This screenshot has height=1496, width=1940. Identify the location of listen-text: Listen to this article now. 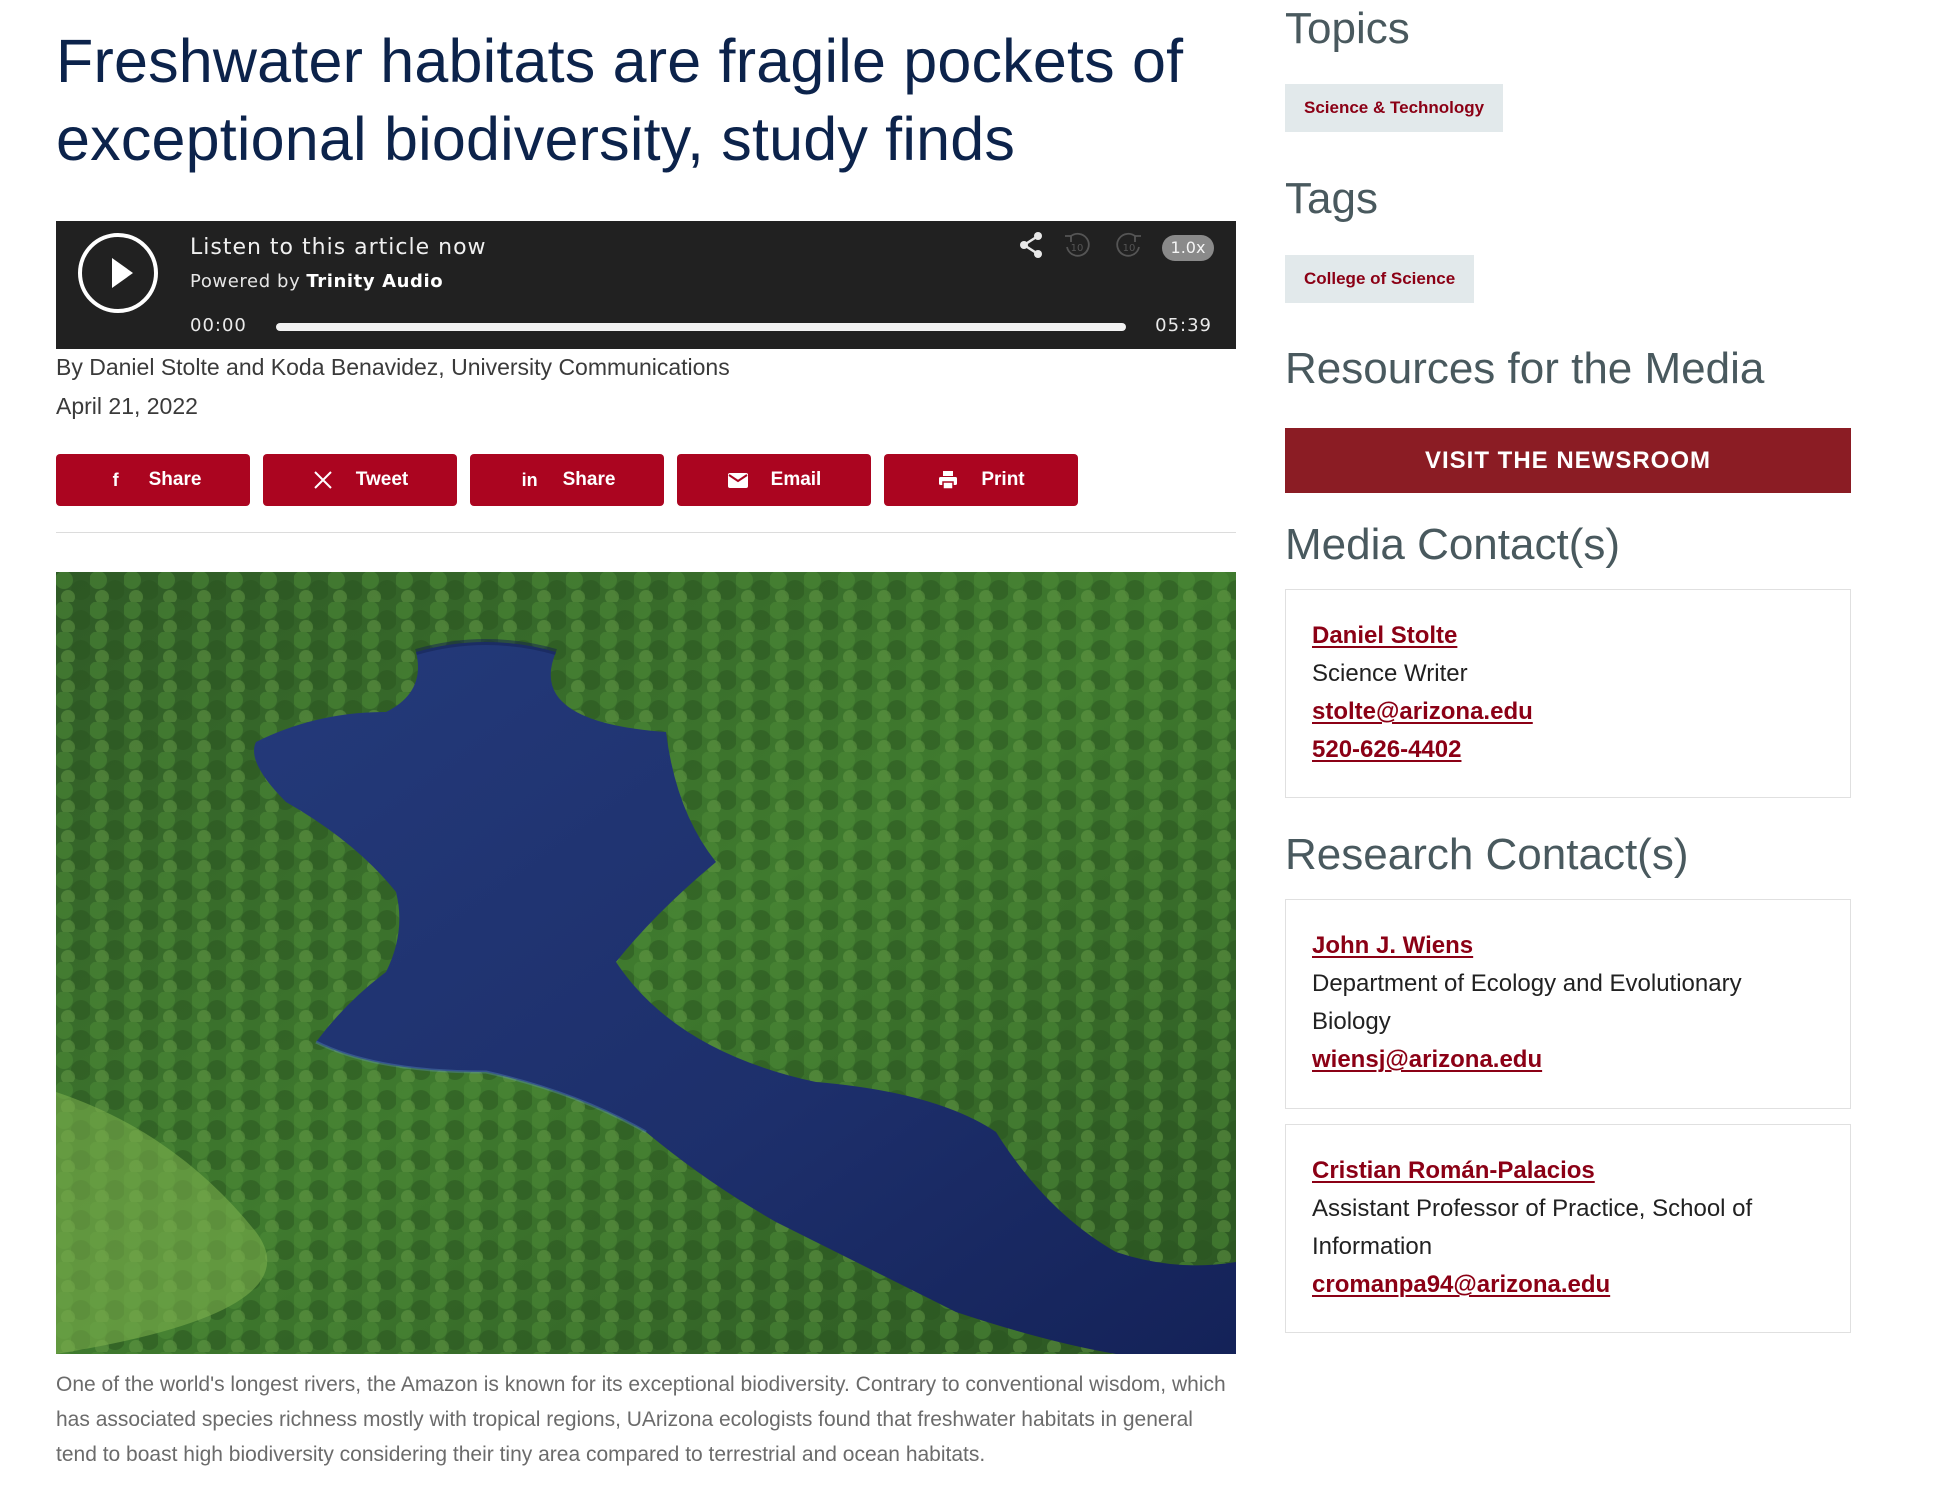
(338, 247).